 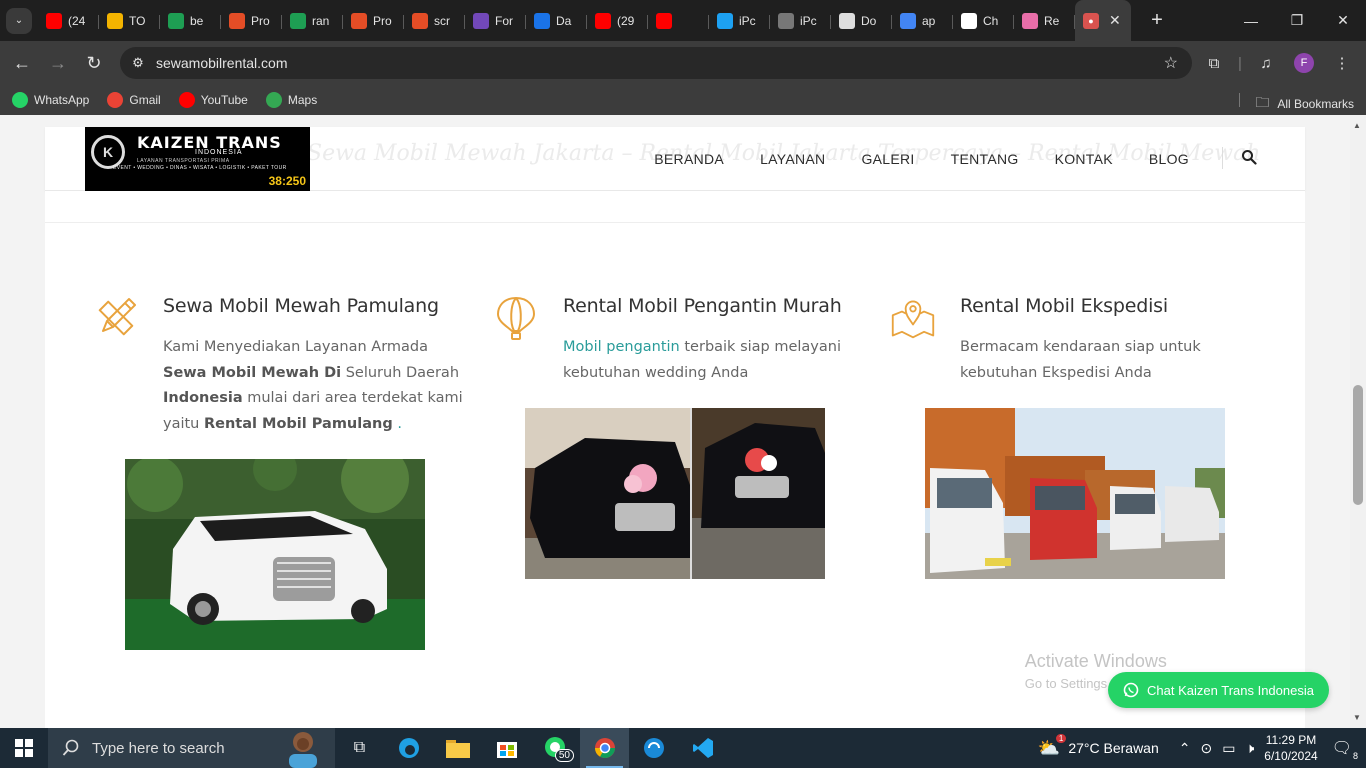 What do you see at coordinates (1228, 748) in the screenshot?
I see `battery-icon: ▭` at bounding box center [1228, 748].